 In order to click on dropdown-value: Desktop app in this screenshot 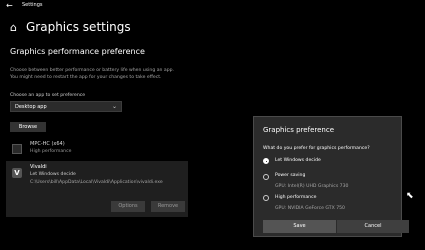, I will do `click(31, 107)`.